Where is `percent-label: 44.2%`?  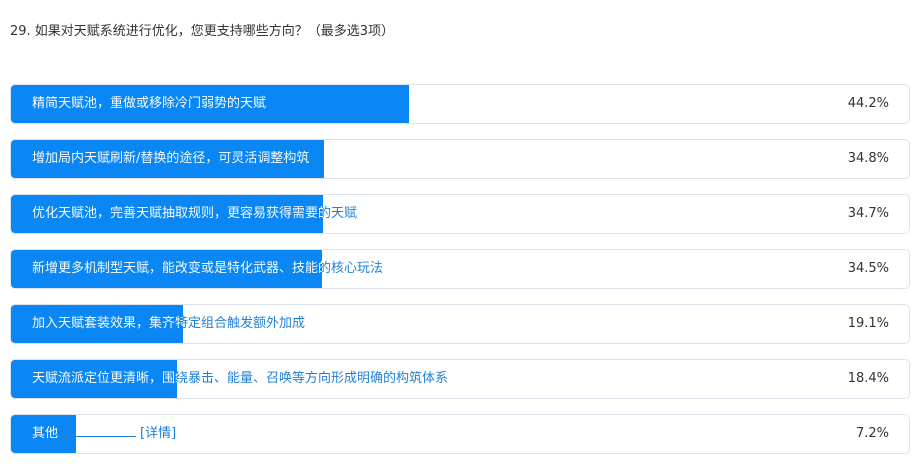
percent-label: 44.2% is located at coordinates (868, 103).